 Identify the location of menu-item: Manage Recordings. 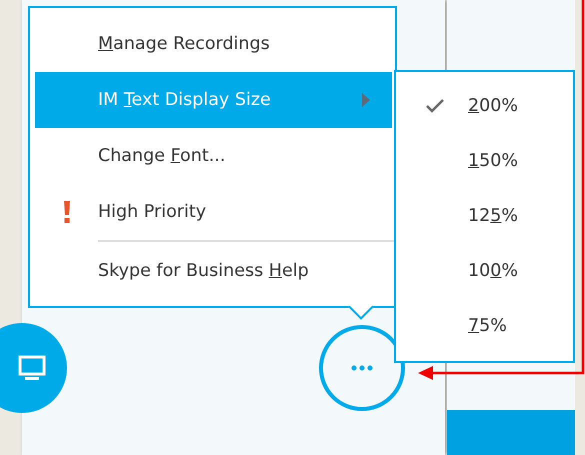
(213, 44).